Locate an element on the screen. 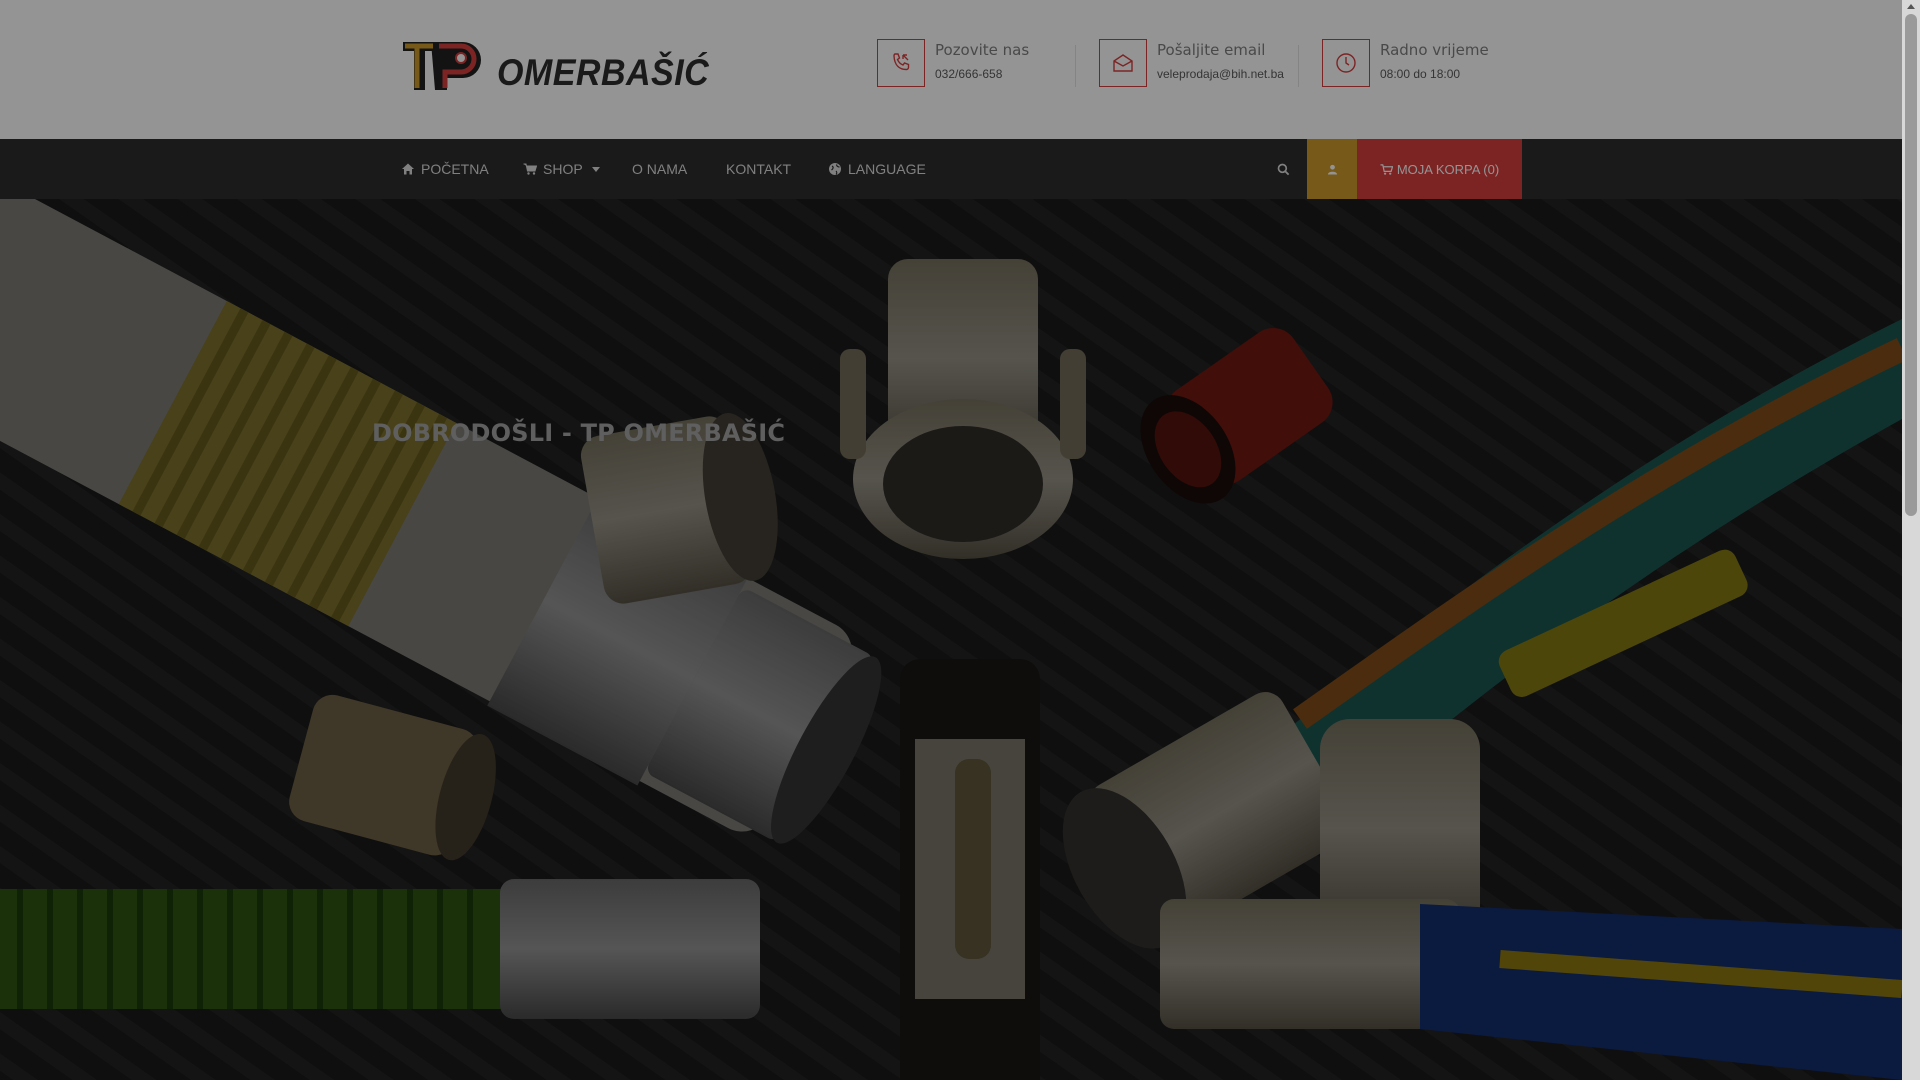 The image size is (1920, 1080). contact-value: veleprodaja@bih.net.ba is located at coordinates (1220, 74).